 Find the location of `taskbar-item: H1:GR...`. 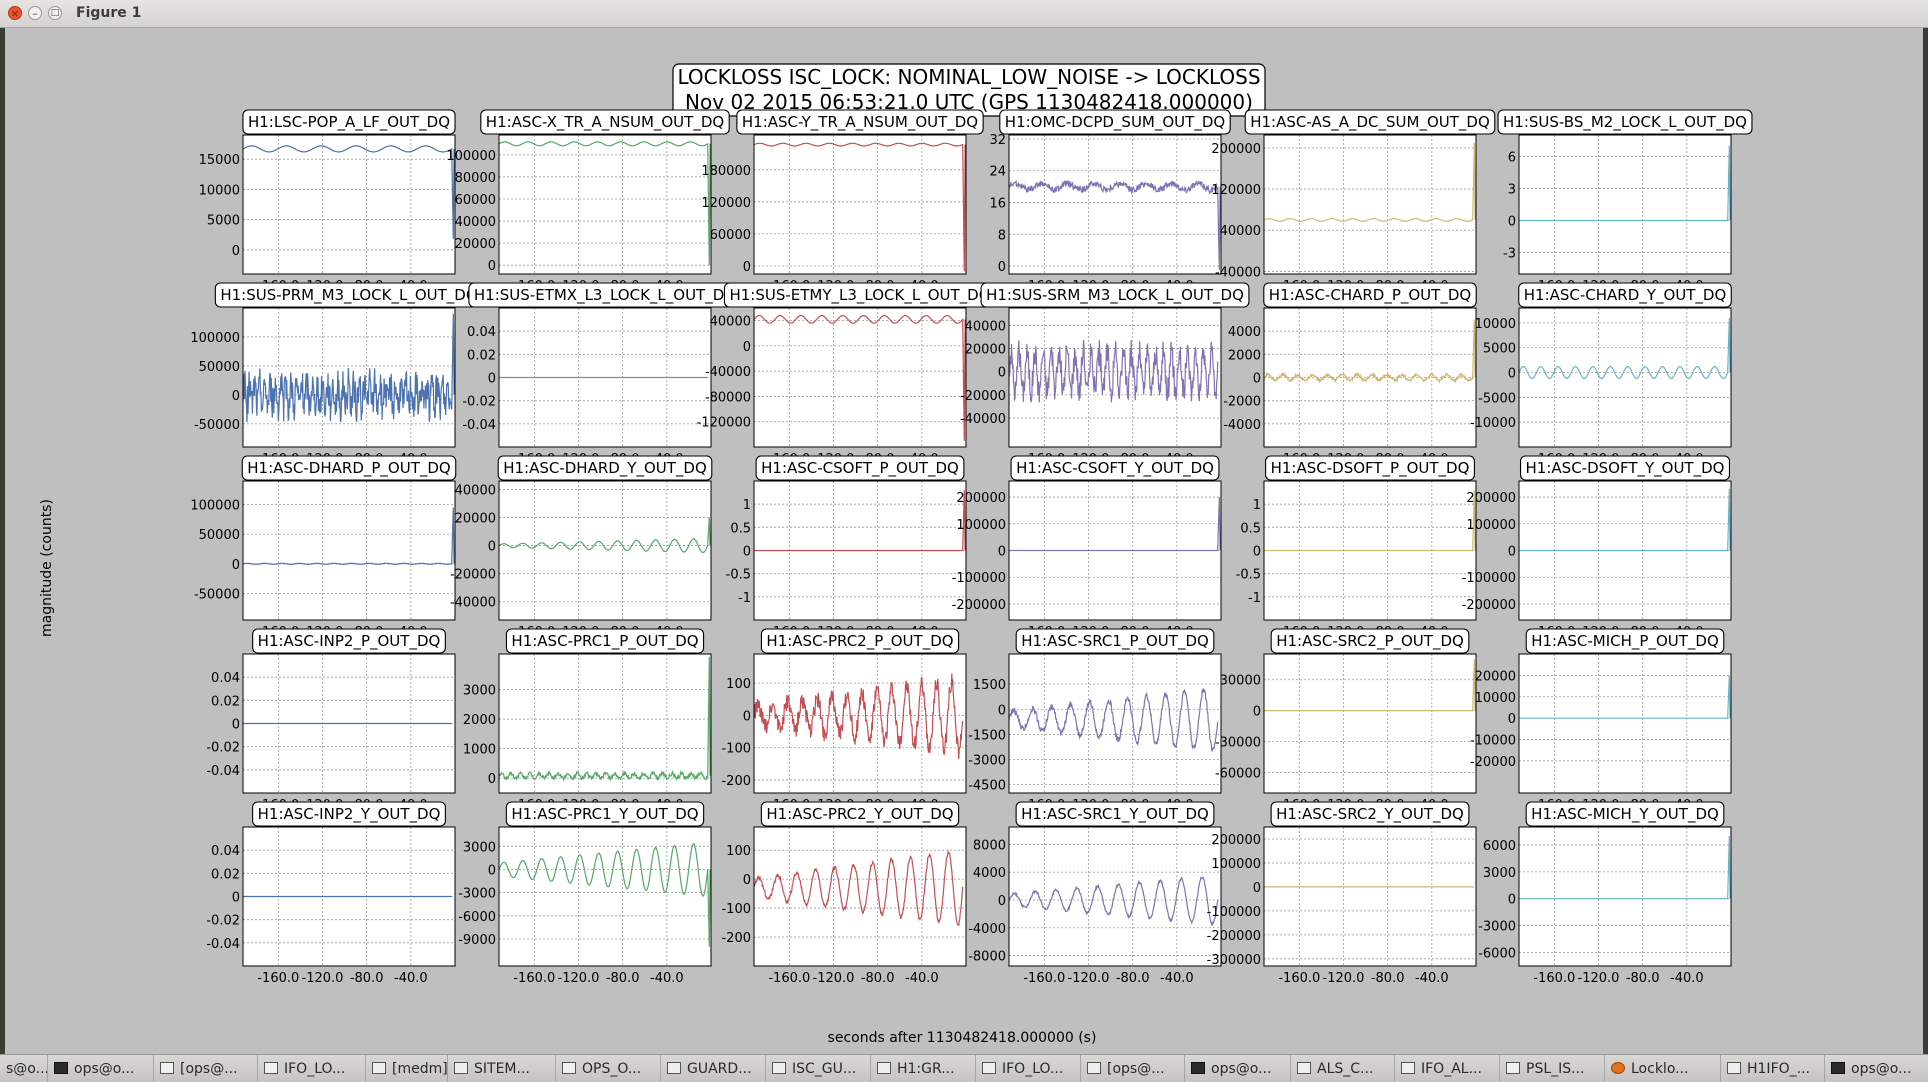

taskbar-item: H1:GR... is located at coordinates (923, 1068).